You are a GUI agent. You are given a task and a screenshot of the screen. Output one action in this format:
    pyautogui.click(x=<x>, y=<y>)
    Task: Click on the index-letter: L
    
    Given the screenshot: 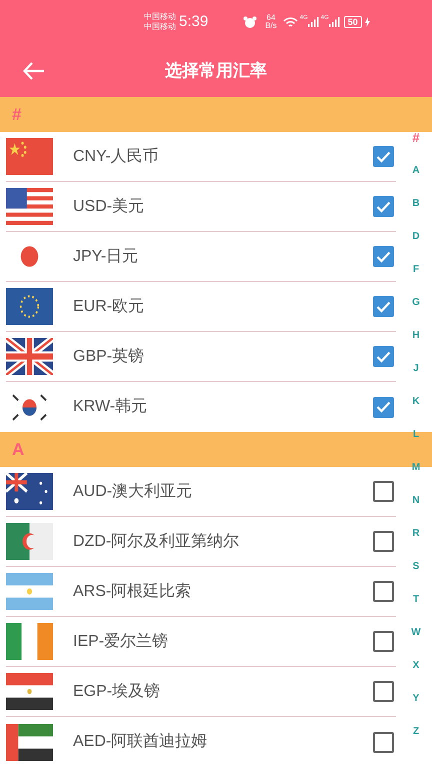 What is the action you would take?
    pyautogui.click(x=416, y=434)
    